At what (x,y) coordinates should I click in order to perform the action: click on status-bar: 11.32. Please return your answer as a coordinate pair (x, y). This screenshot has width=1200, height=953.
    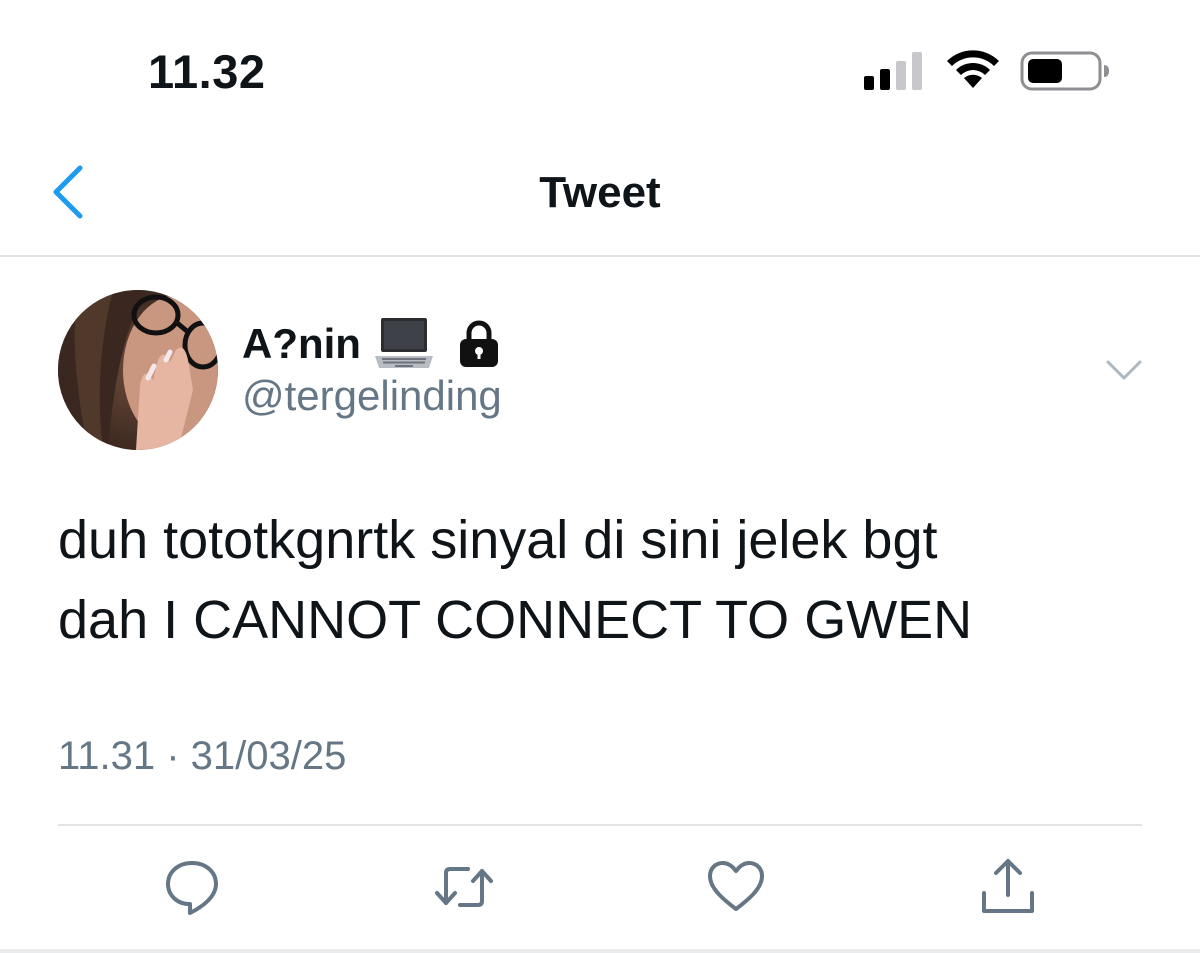
    Looking at the image, I should click on (600, 65).